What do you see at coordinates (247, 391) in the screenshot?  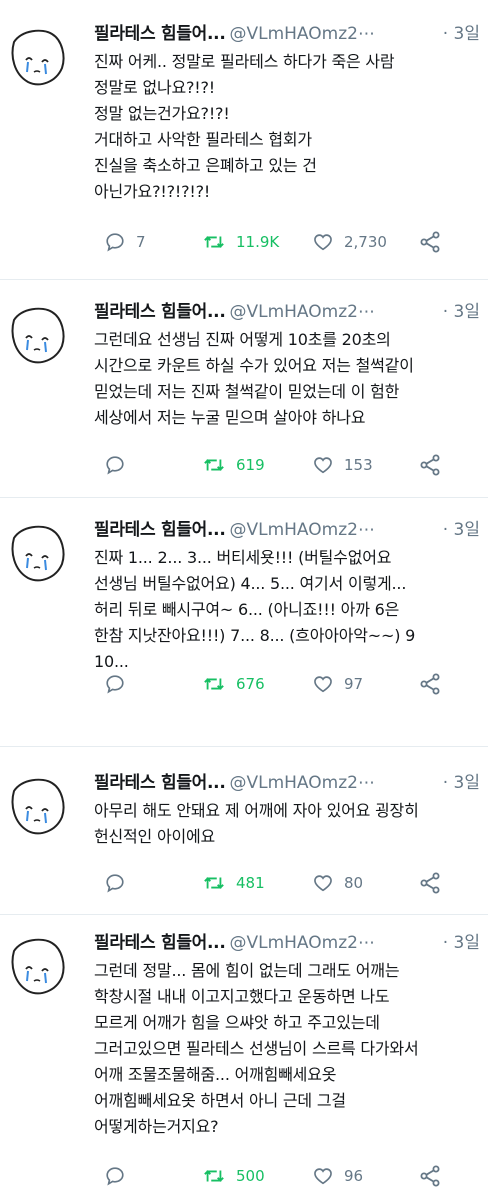 I see `tweet-text-line: 믿었는데 저는 진짜 철썩같이 믿었는데 이 험한` at bounding box center [247, 391].